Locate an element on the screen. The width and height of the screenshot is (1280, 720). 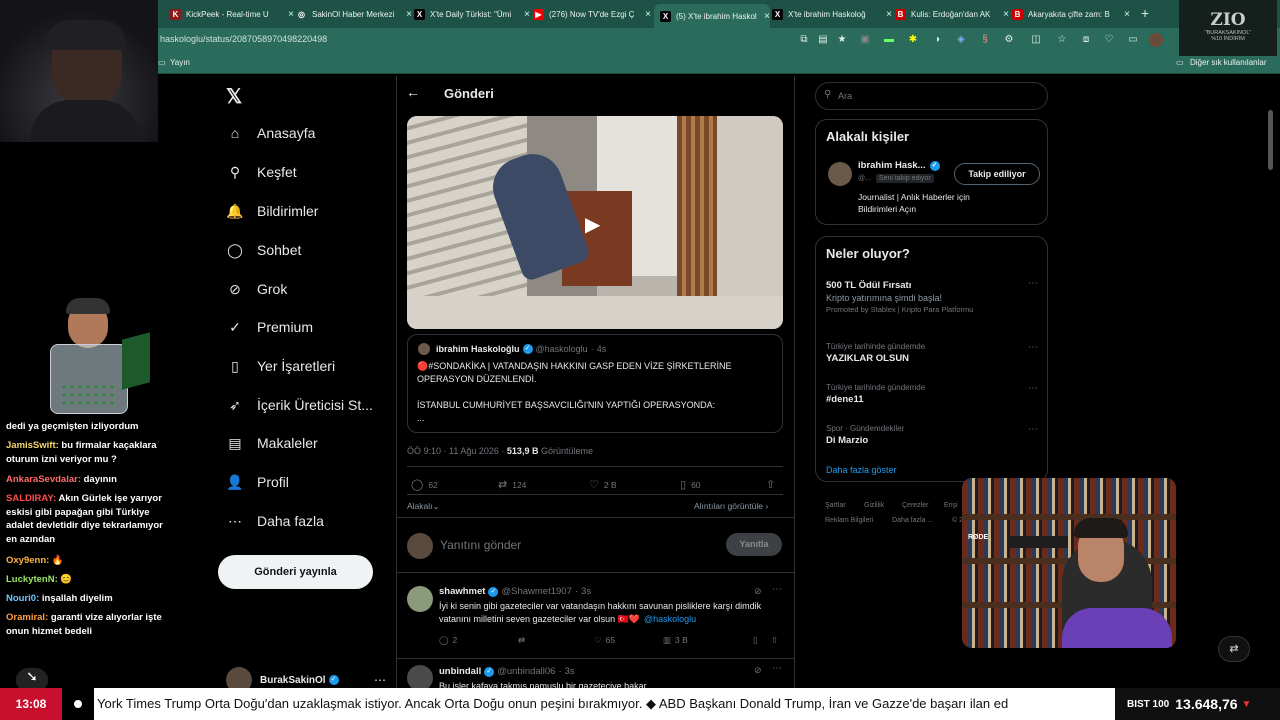
reply-action: ◯ 2 is located at coordinates (448, 640).